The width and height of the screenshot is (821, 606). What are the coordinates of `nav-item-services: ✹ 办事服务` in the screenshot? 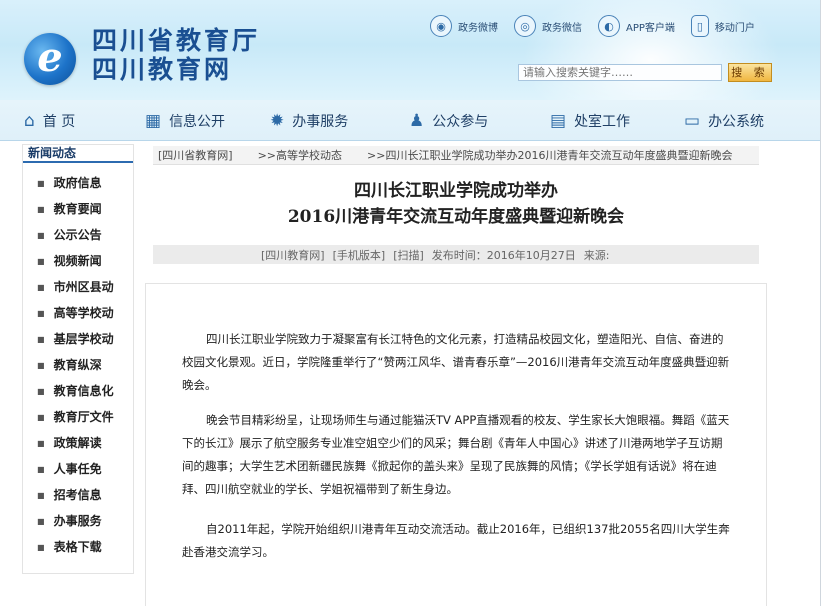 It's located at (309, 121).